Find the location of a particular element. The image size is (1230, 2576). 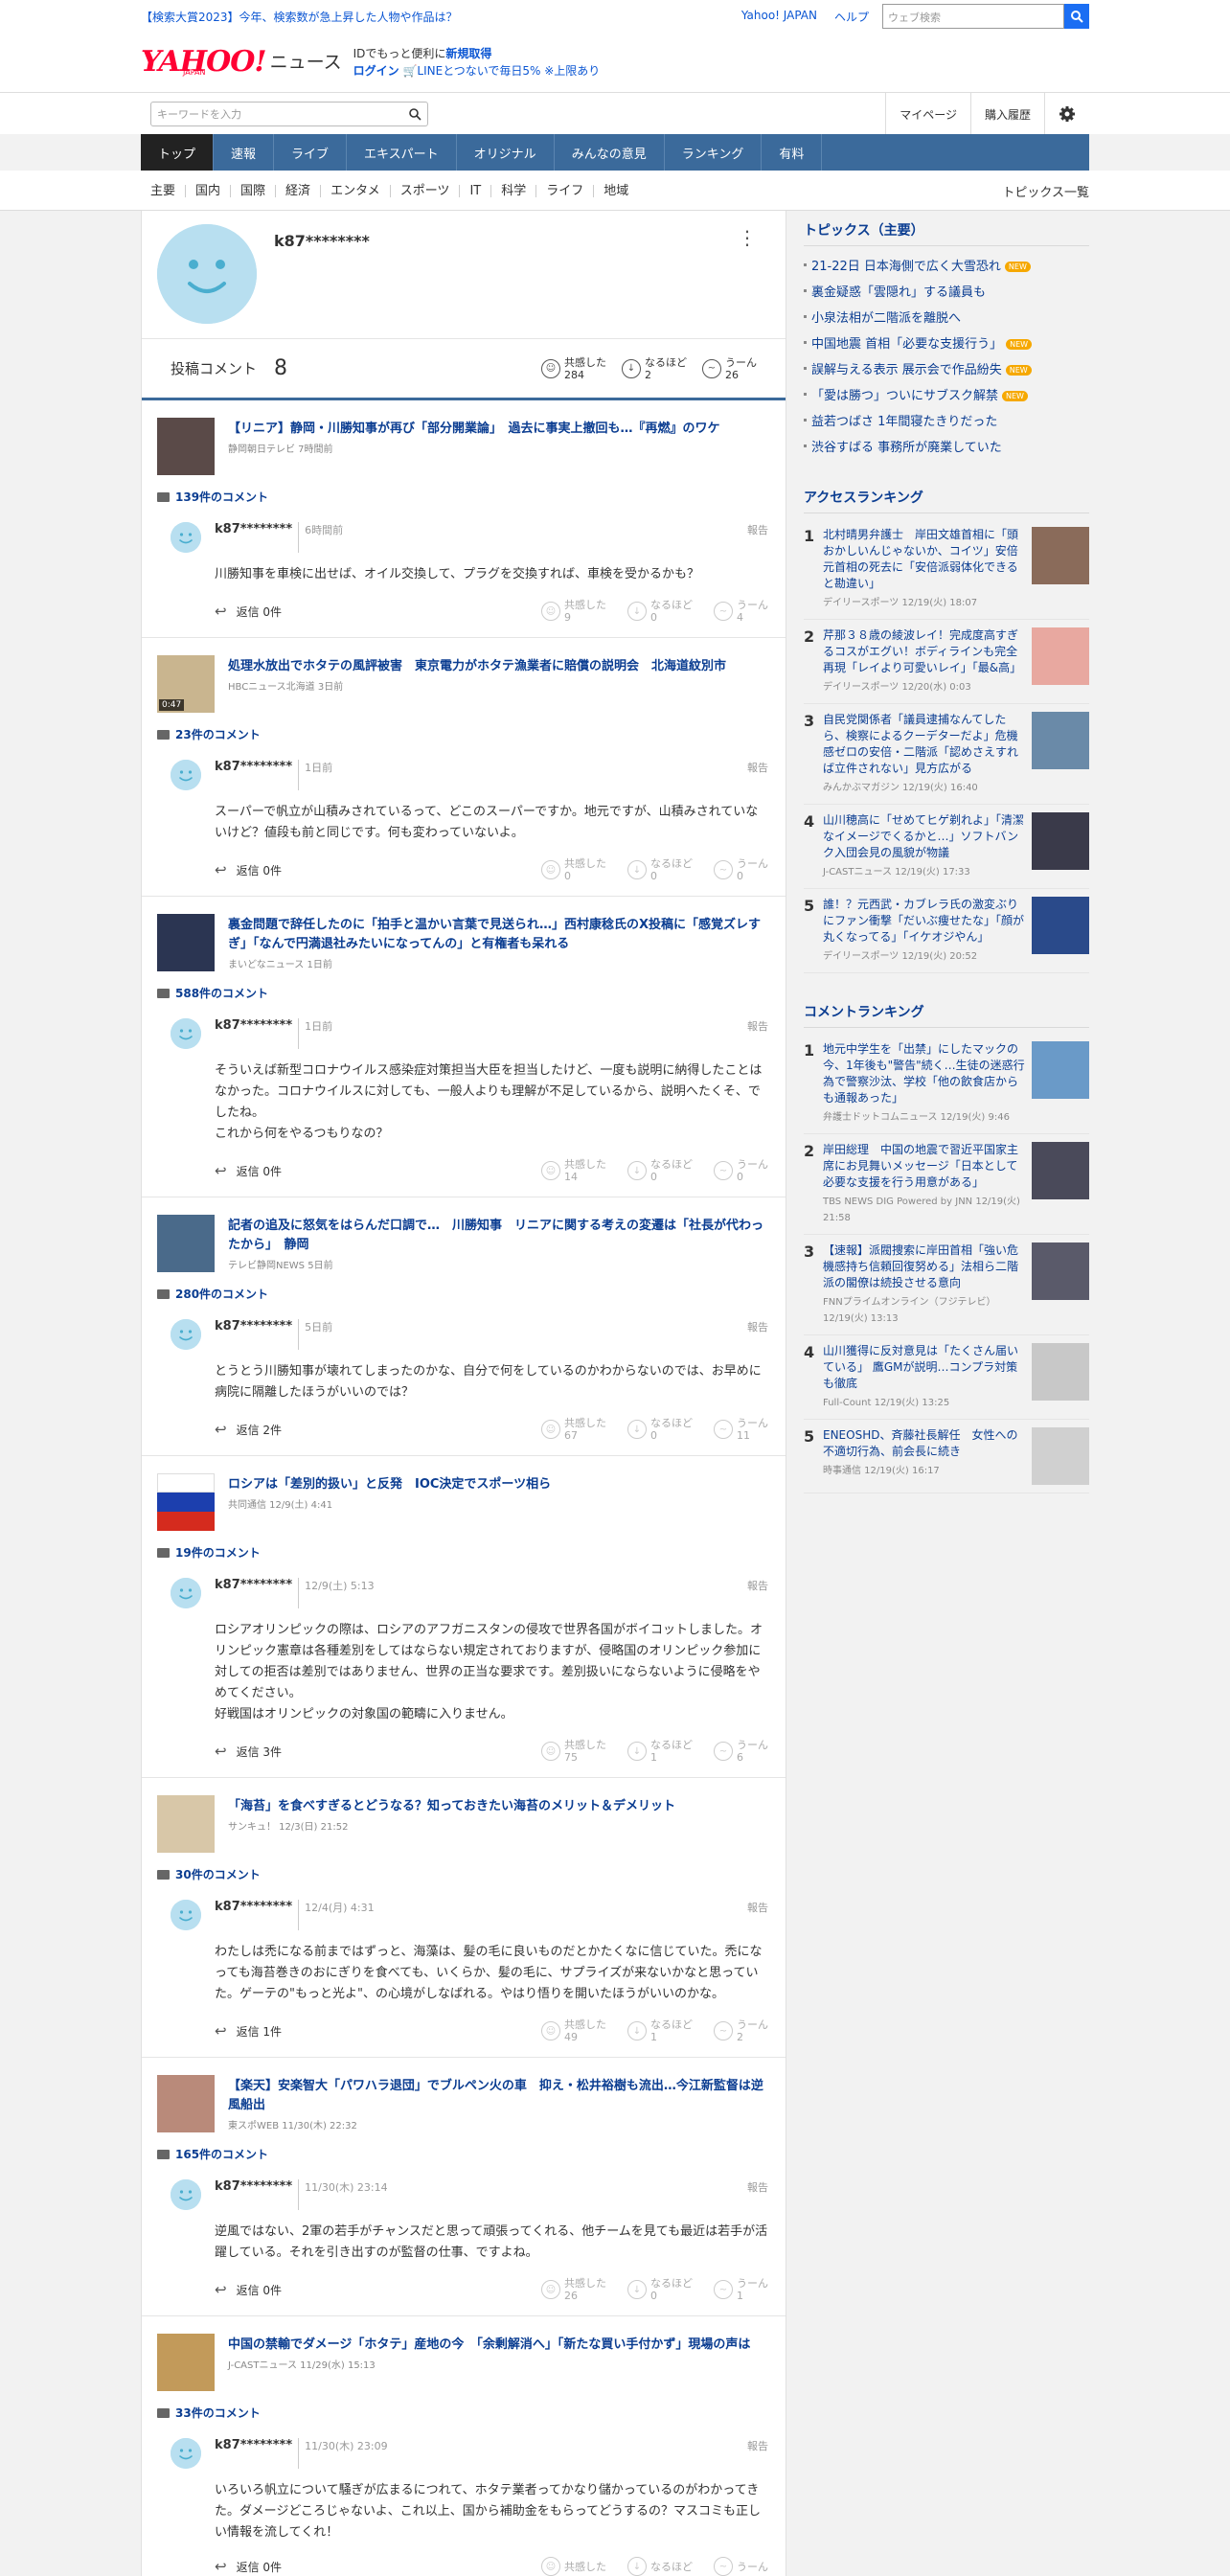

reply-button: ↩ 返信 2件 is located at coordinates (249, 1430).